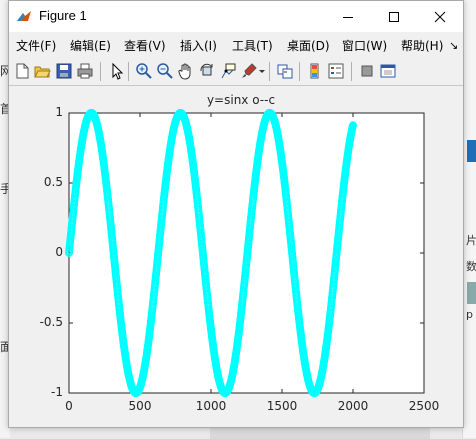 The width and height of the screenshot is (476, 439). Describe the element at coordinates (36, 45) in the screenshot. I see `menu-file: 文件(F)` at that location.